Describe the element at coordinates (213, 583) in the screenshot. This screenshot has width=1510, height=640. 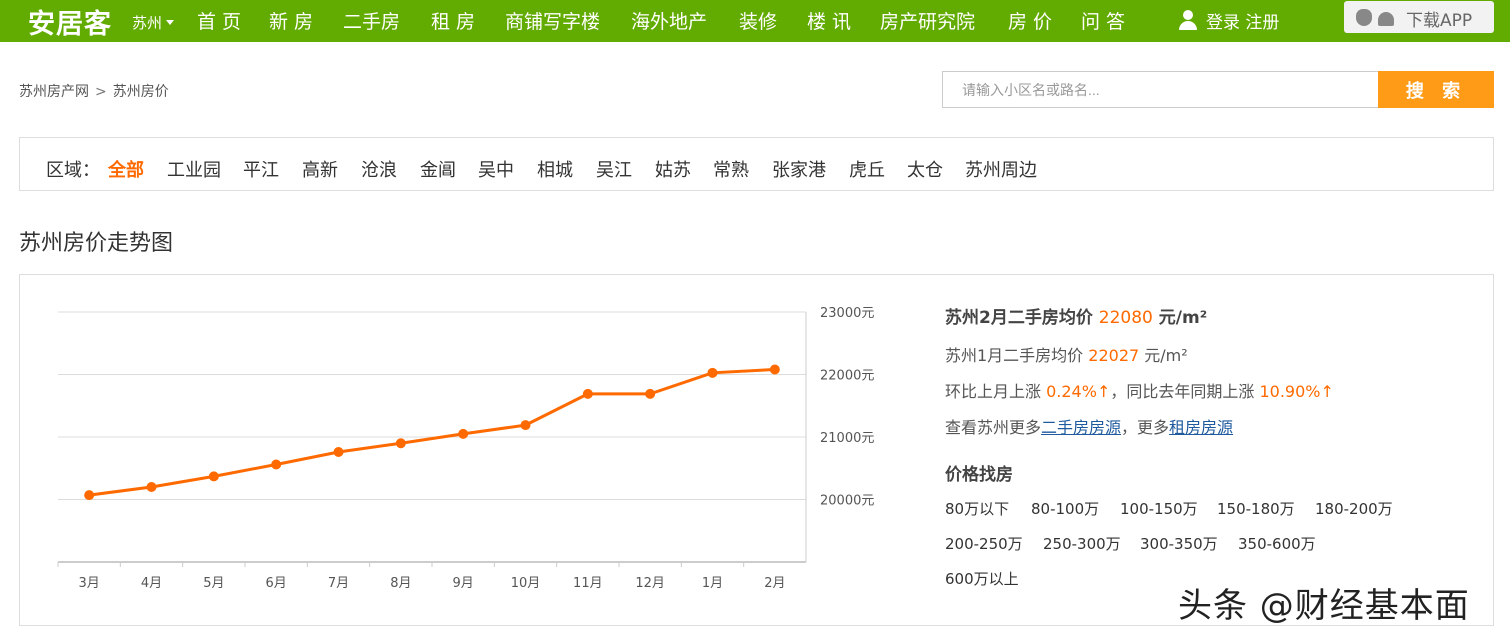
I see `x-tick-label: 5月` at that location.